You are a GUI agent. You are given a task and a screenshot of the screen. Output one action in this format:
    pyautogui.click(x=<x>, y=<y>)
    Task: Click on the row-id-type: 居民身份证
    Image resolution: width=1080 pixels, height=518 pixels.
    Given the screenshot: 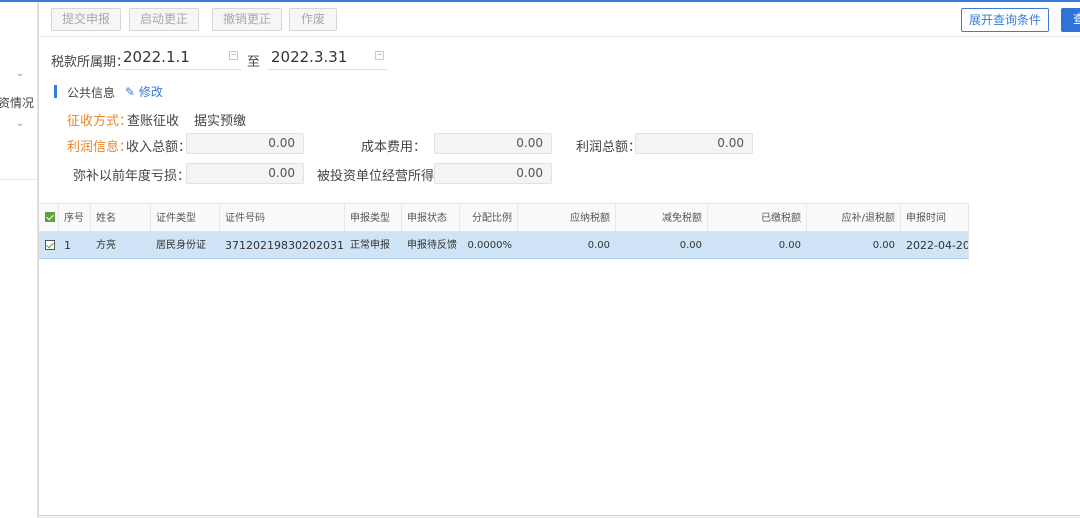 What is the action you would take?
    pyautogui.click(x=185, y=245)
    